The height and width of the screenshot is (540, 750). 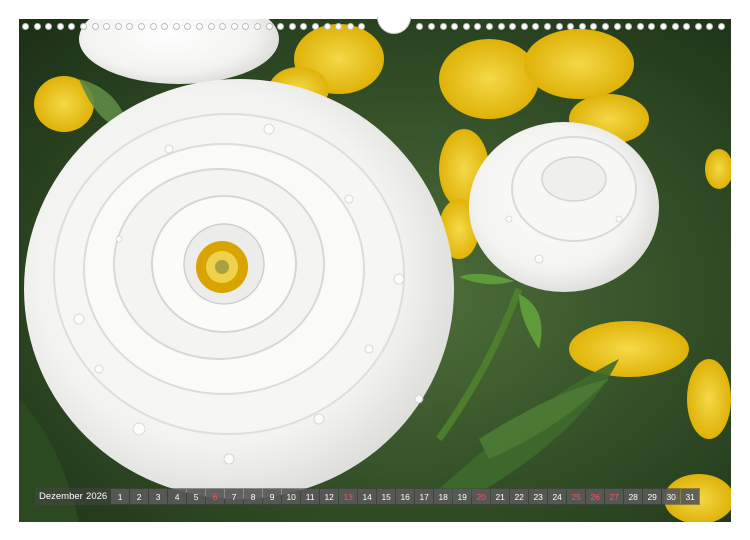 I want to click on year: 2026, so click(x=97, y=496).